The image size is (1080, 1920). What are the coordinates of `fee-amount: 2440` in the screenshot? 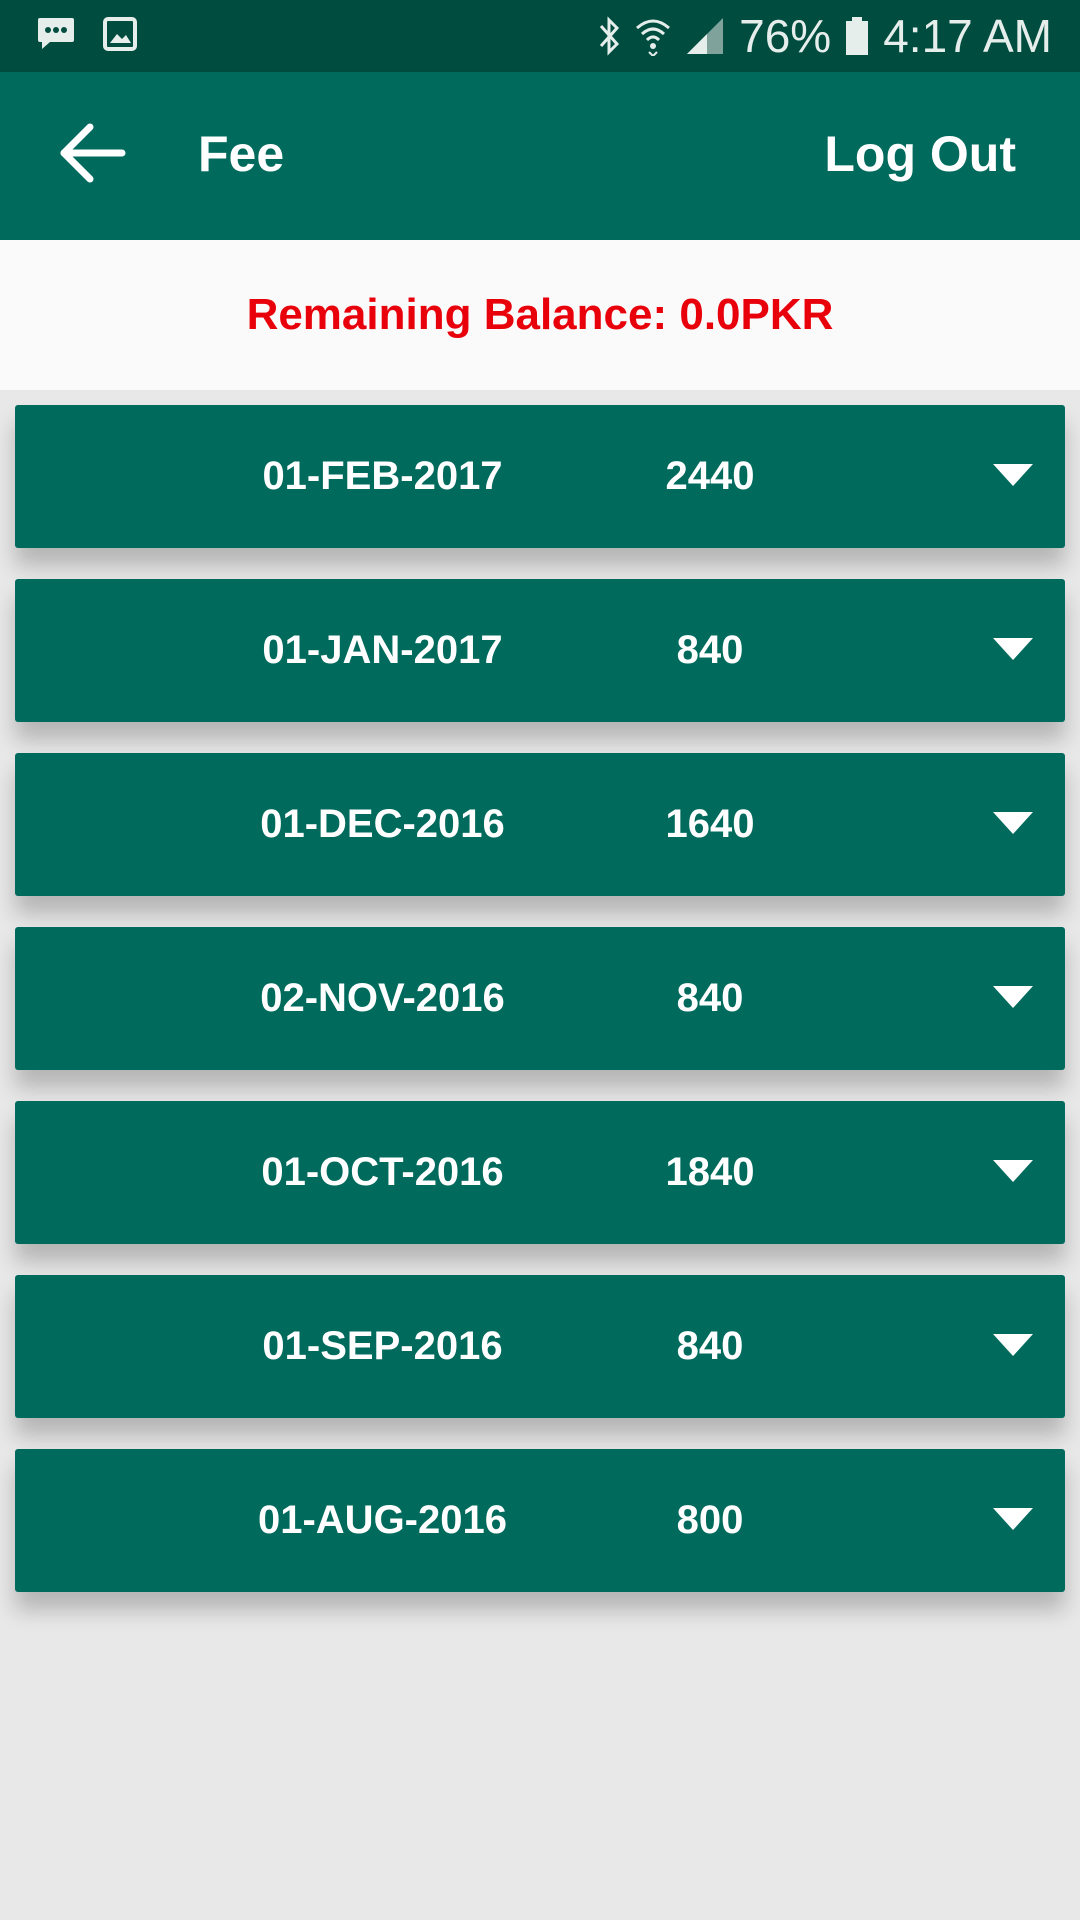 It's located at (710, 476).